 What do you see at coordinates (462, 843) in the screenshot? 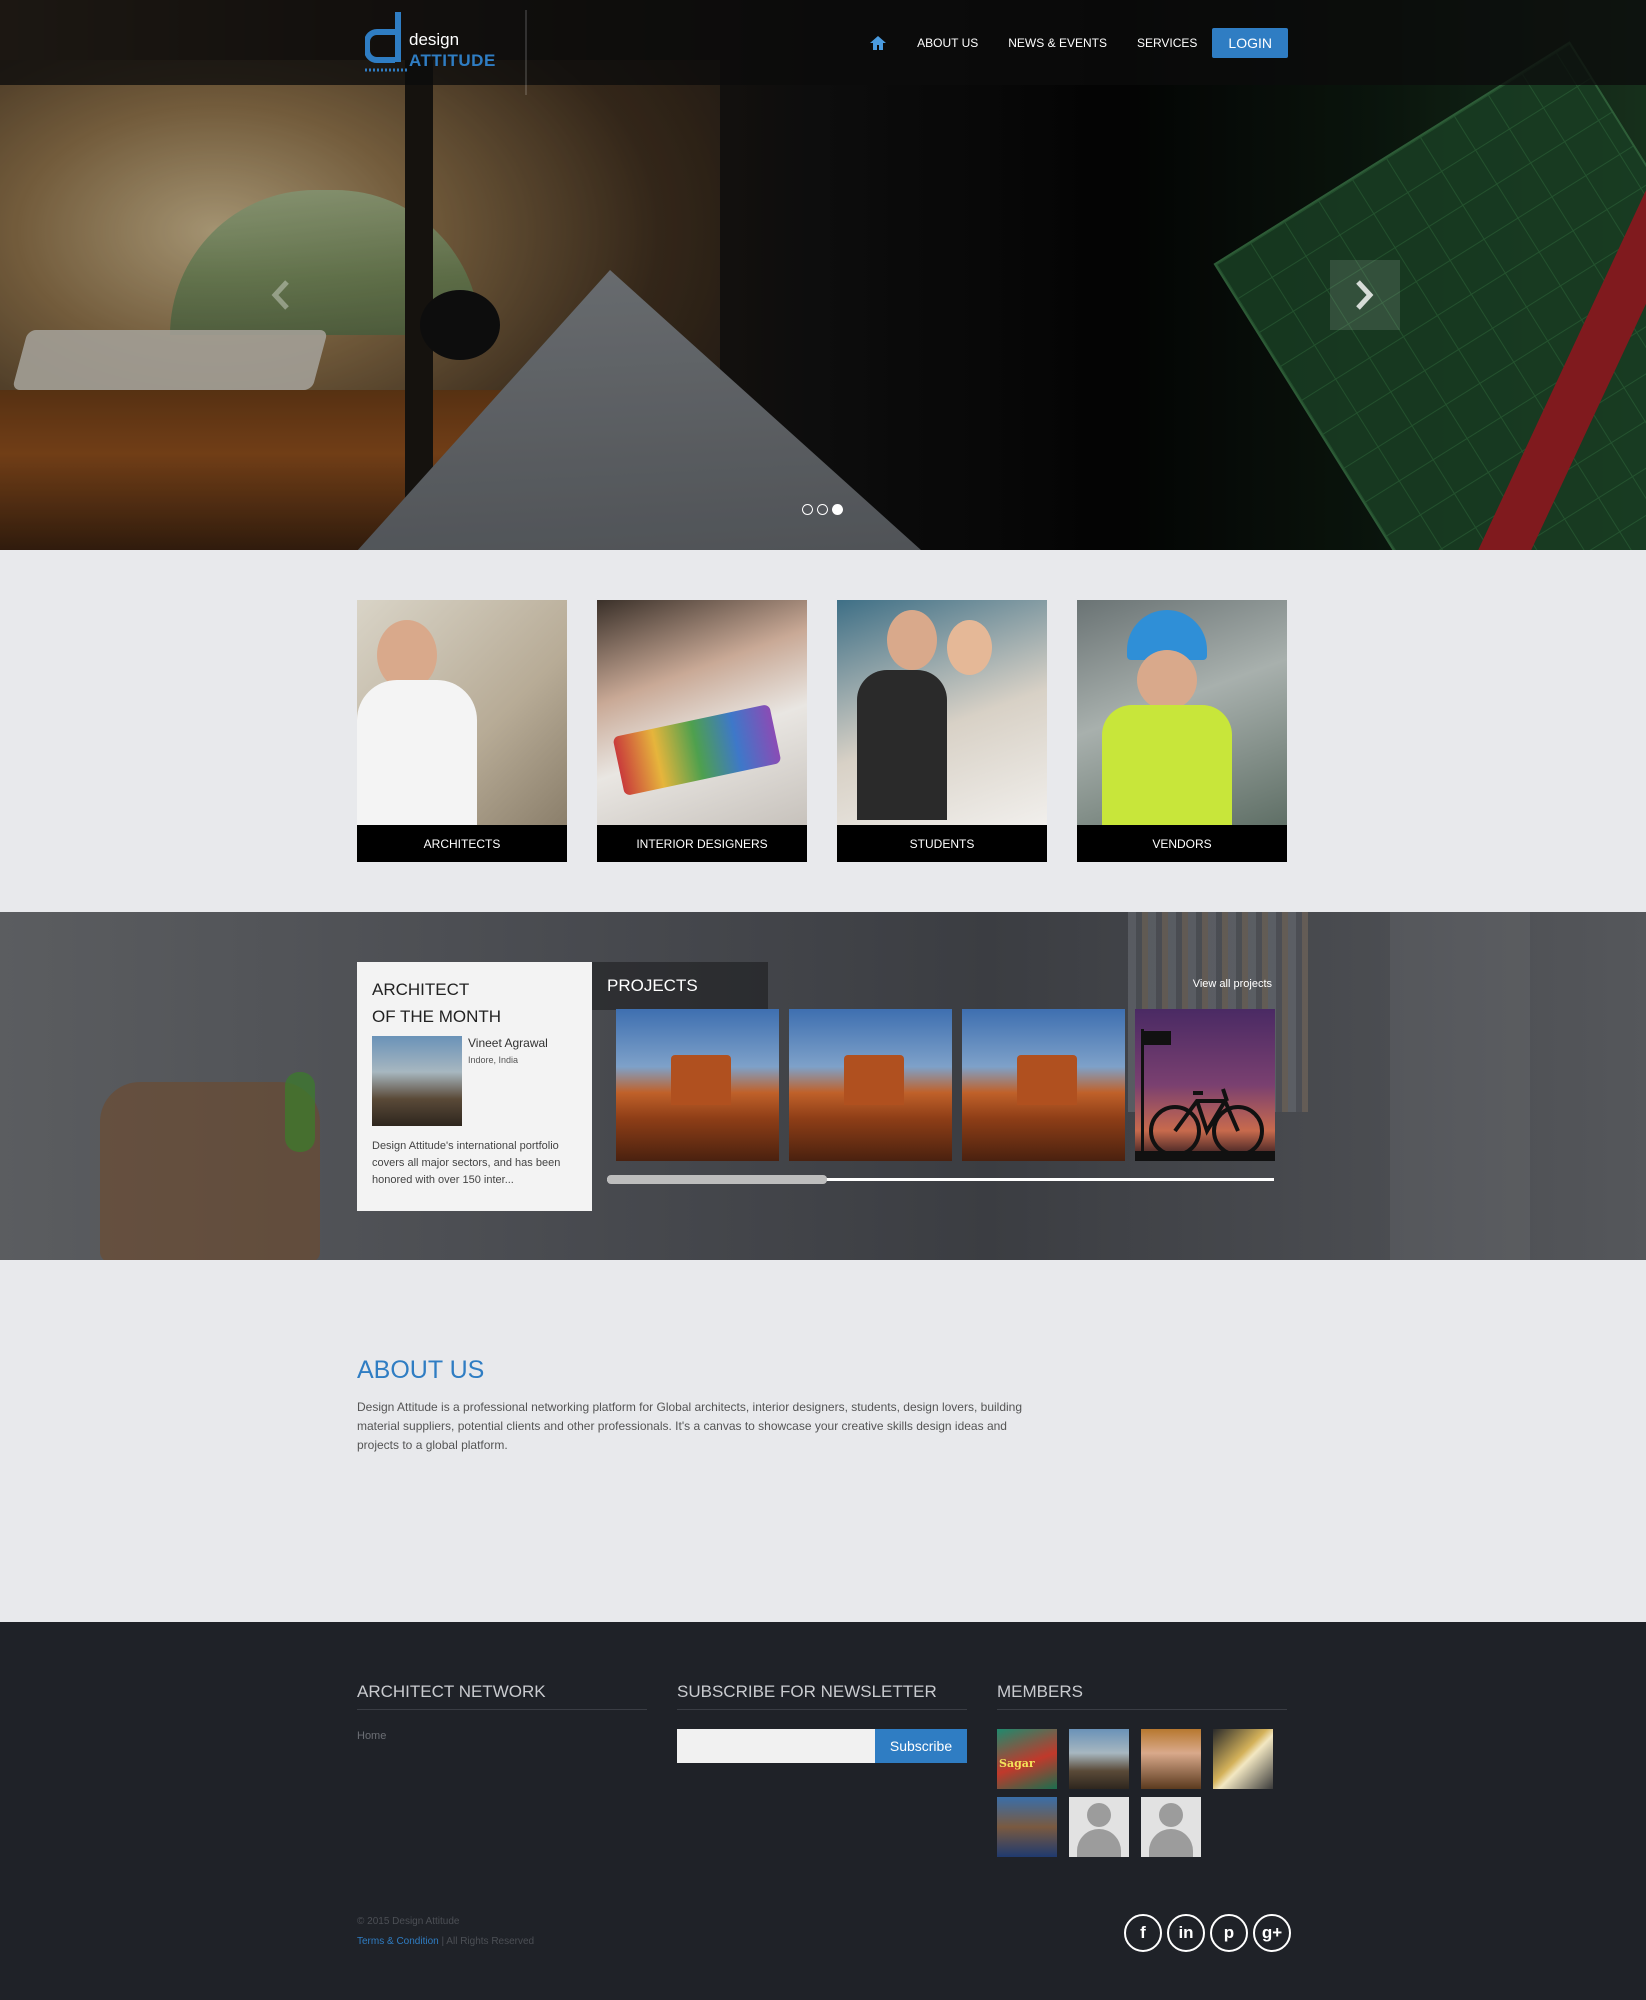
I see `category-label: ARCHITECTS` at bounding box center [462, 843].